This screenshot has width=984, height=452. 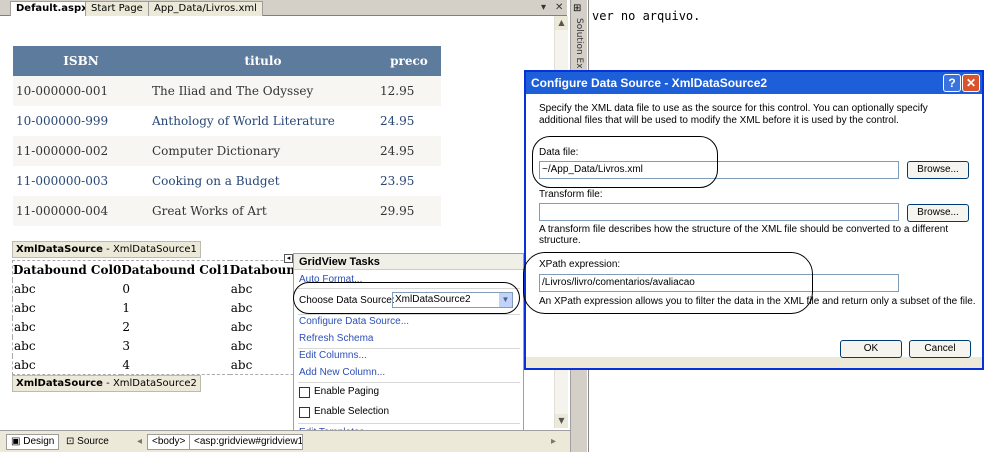 What do you see at coordinates (553, 442) in the screenshot?
I see `breadcrumb-forward-icon: ▸` at bounding box center [553, 442].